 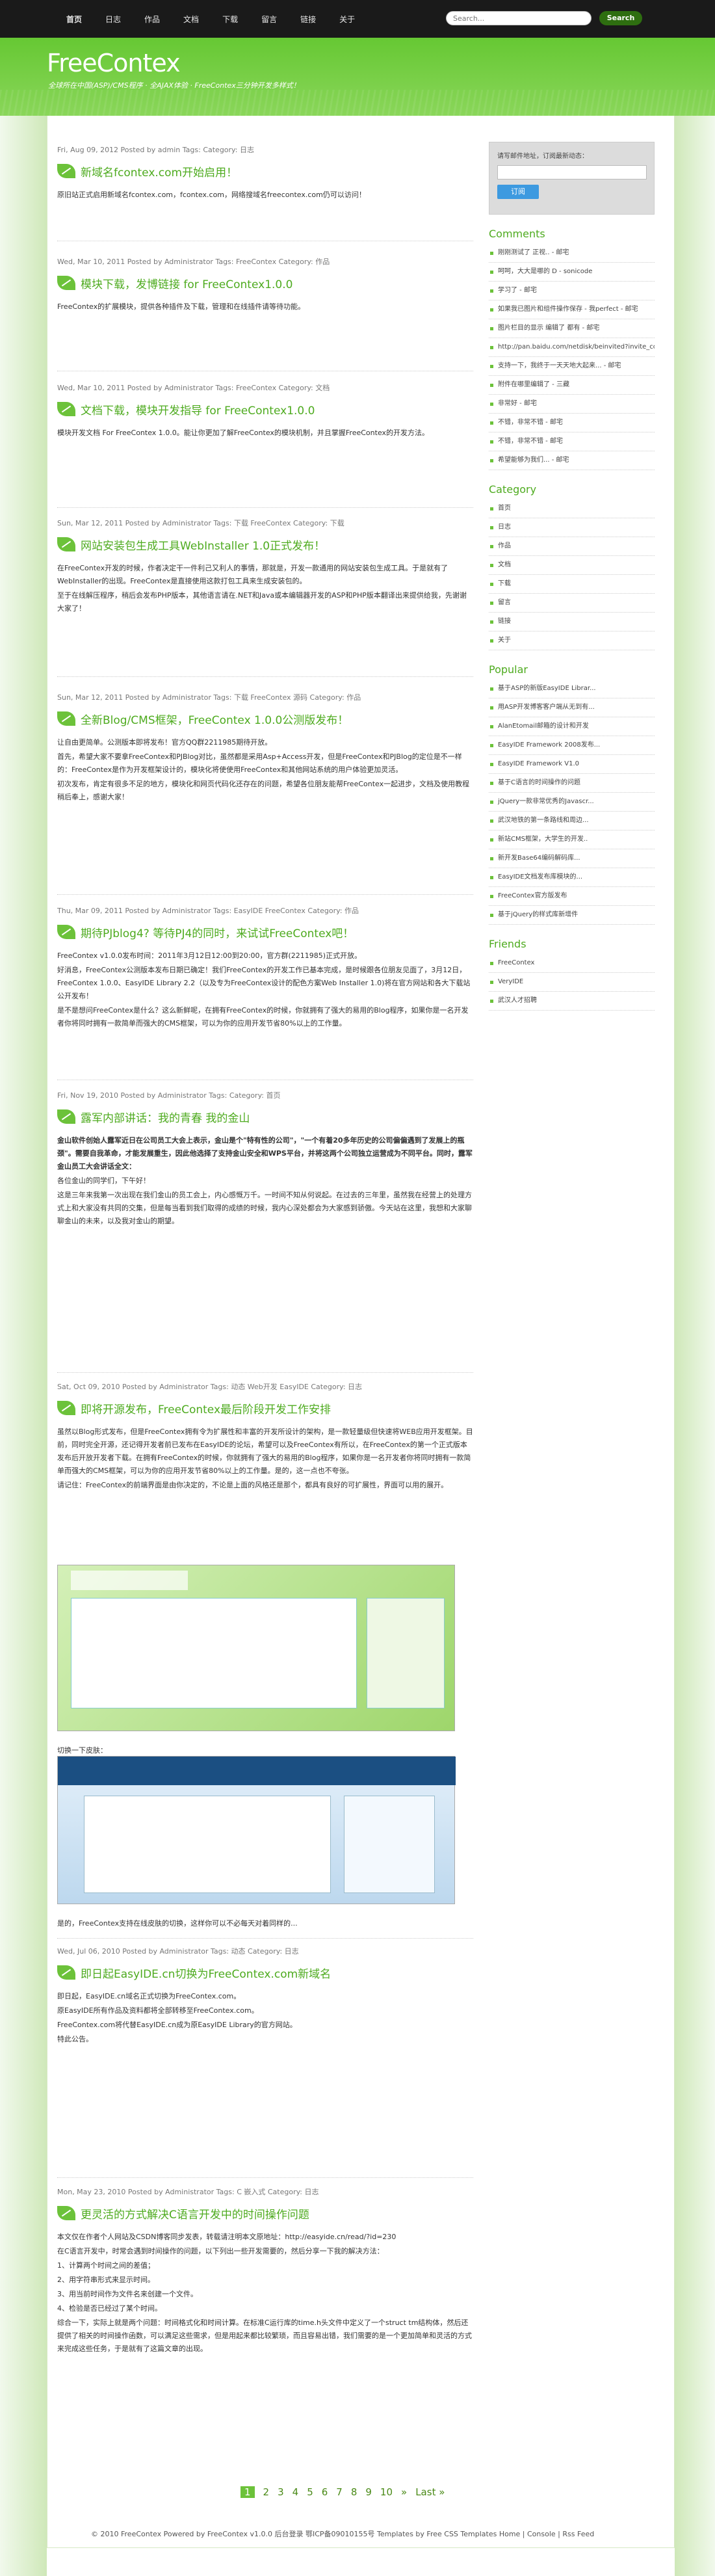 I want to click on page-link: 6, so click(x=325, y=2492).